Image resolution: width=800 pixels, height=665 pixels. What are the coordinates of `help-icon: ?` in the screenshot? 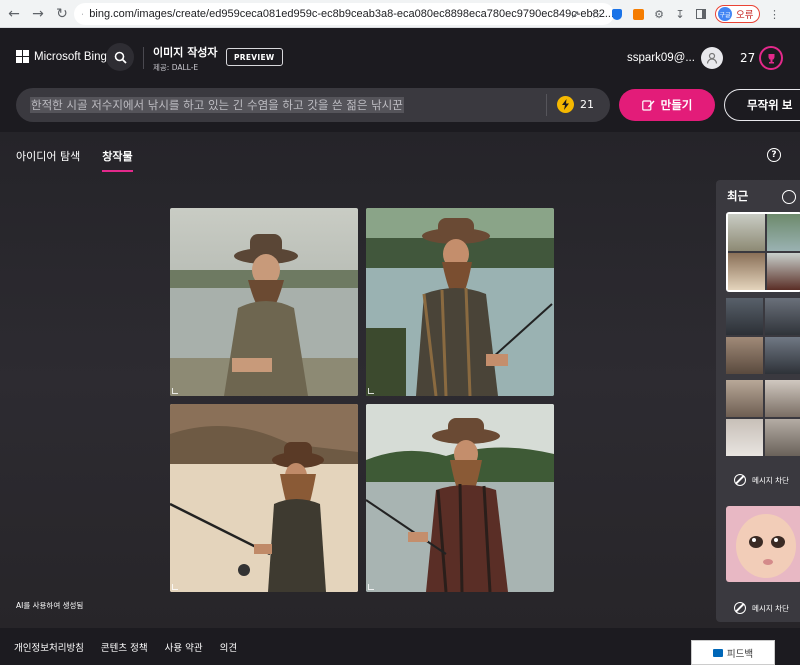 It's located at (774, 155).